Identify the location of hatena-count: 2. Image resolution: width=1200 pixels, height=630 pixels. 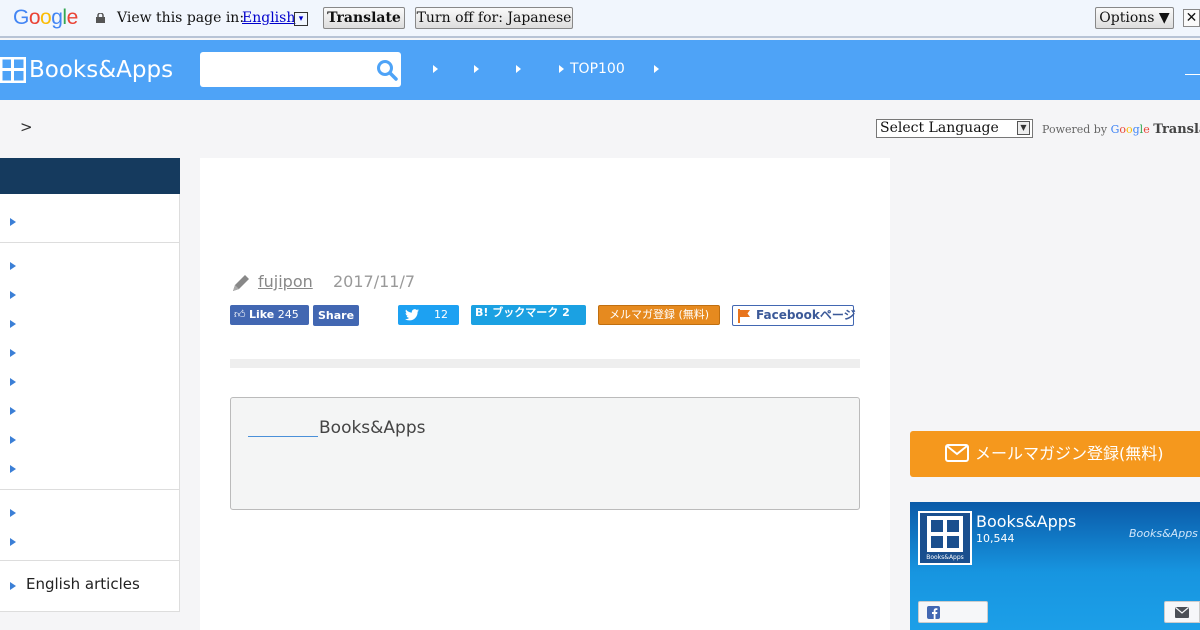
(566, 312).